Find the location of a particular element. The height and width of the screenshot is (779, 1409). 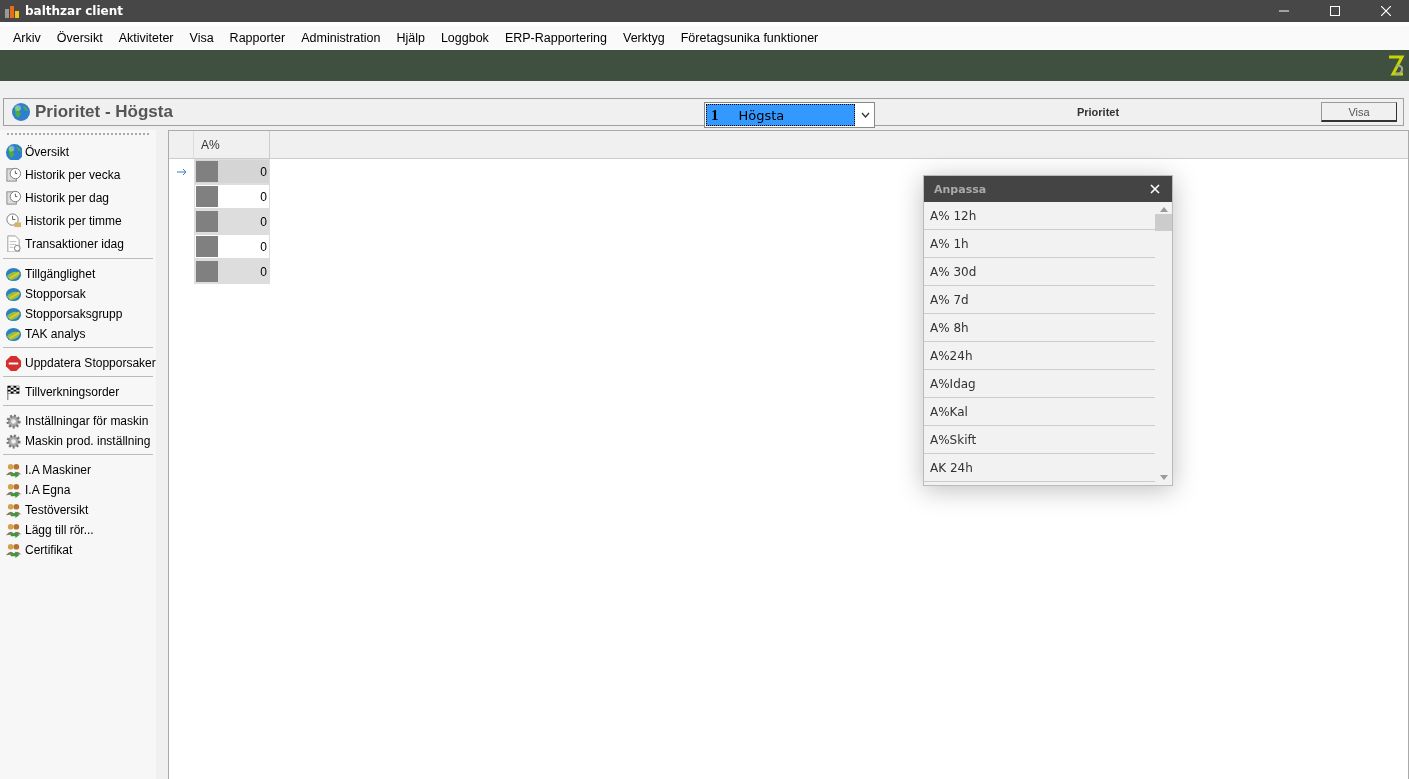

menu-item: Aktiviteter is located at coordinates (146, 38).